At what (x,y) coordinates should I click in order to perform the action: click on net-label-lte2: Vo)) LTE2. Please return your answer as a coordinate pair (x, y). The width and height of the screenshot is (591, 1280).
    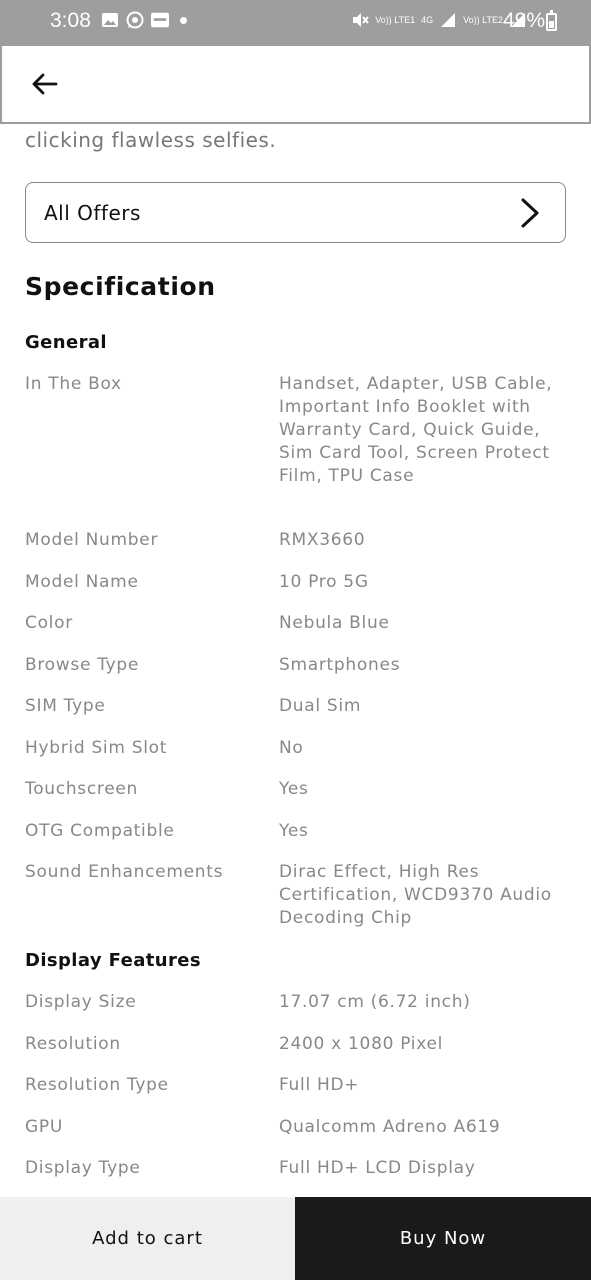
    Looking at the image, I should click on (483, 19).